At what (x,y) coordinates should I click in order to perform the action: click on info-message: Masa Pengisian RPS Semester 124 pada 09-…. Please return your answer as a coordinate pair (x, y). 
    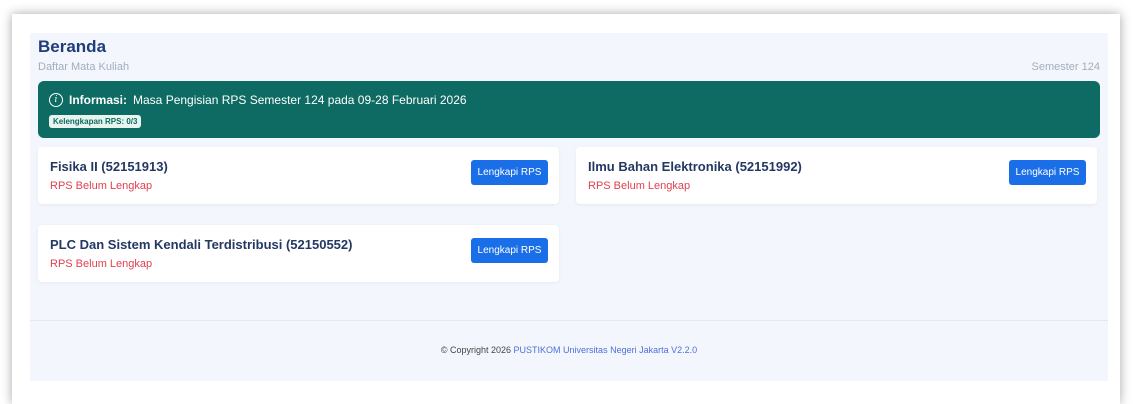
    Looking at the image, I should click on (300, 100).